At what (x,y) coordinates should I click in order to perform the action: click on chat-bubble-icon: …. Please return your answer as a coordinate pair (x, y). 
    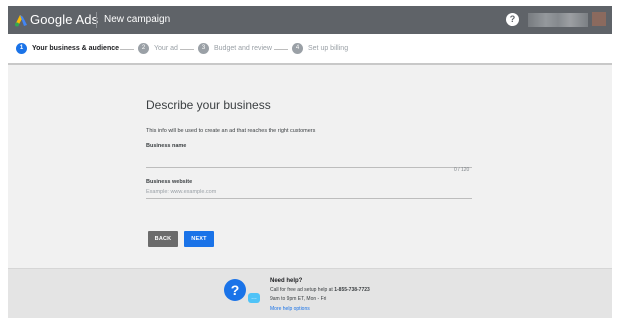
    Looking at the image, I should click on (254, 298).